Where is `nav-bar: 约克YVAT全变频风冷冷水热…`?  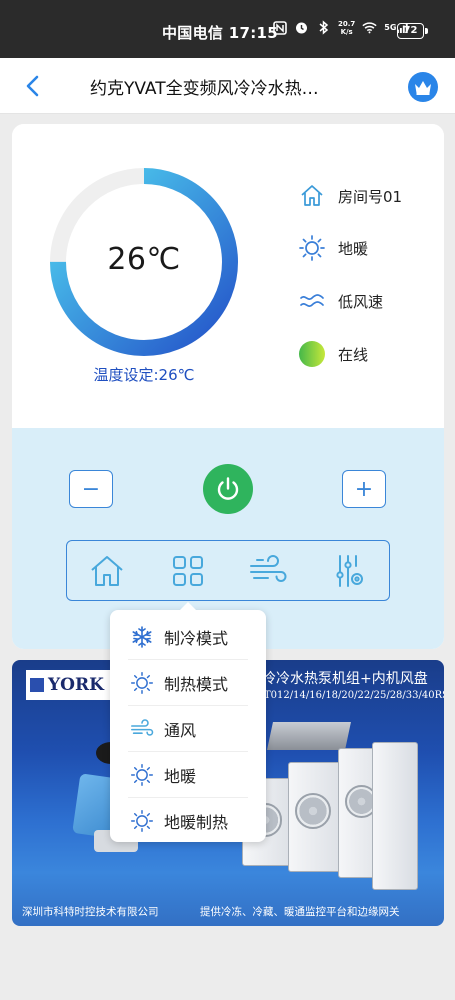 nav-bar: 约克YVAT全变频风冷冷水热… is located at coordinates (227, 86).